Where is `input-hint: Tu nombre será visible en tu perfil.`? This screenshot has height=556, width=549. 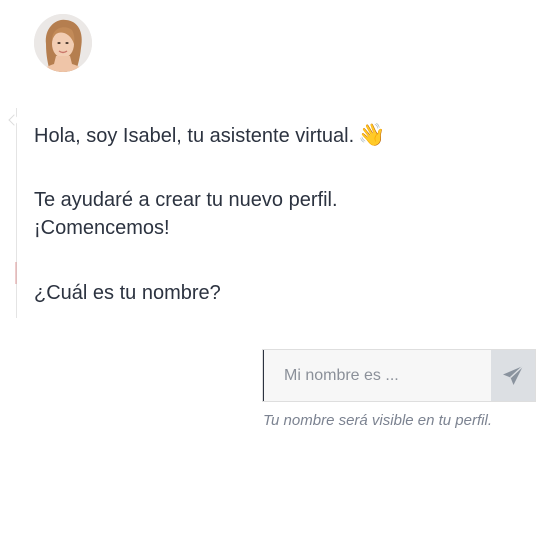 input-hint: Tu nombre será visible en tu perfil. is located at coordinates (377, 420).